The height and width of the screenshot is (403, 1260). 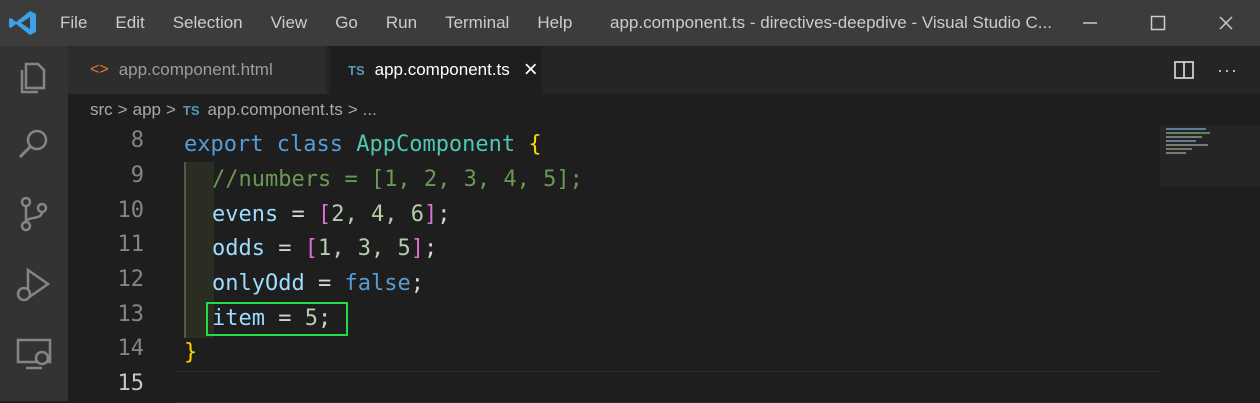 What do you see at coordinates (1184, 70) in the screenshot?
I see `split-editor-icon` at bounding box center [1184, 70].